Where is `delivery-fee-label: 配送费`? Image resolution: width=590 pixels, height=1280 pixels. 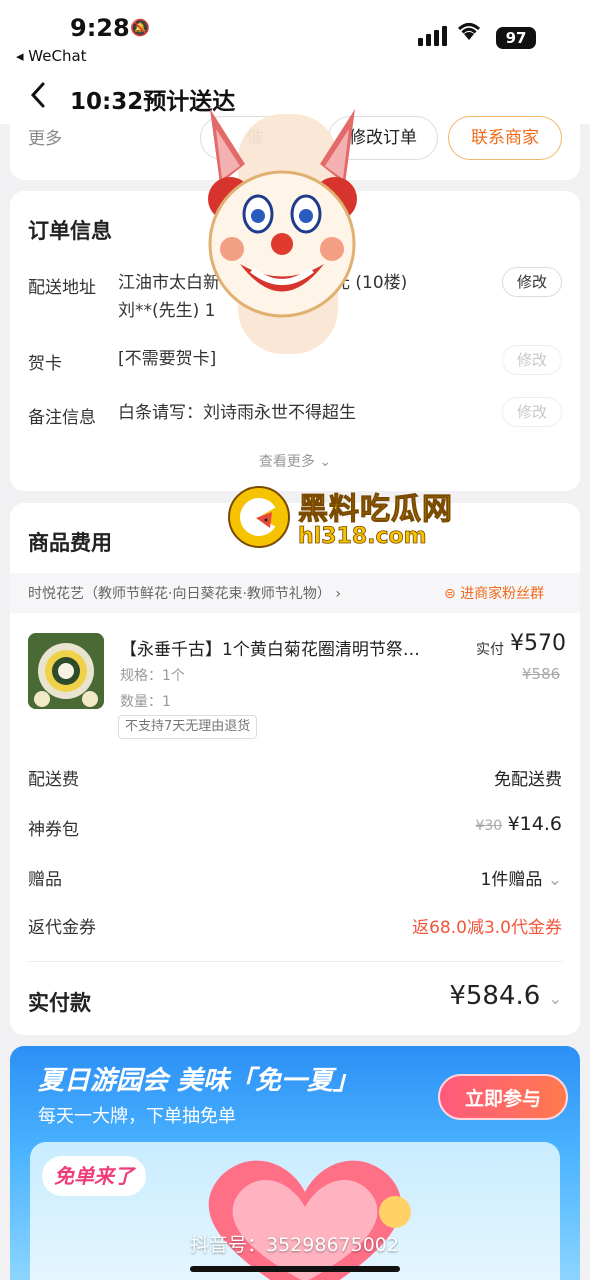 delivery-fee-label: 配送费 is located at coordinates (53, 780).